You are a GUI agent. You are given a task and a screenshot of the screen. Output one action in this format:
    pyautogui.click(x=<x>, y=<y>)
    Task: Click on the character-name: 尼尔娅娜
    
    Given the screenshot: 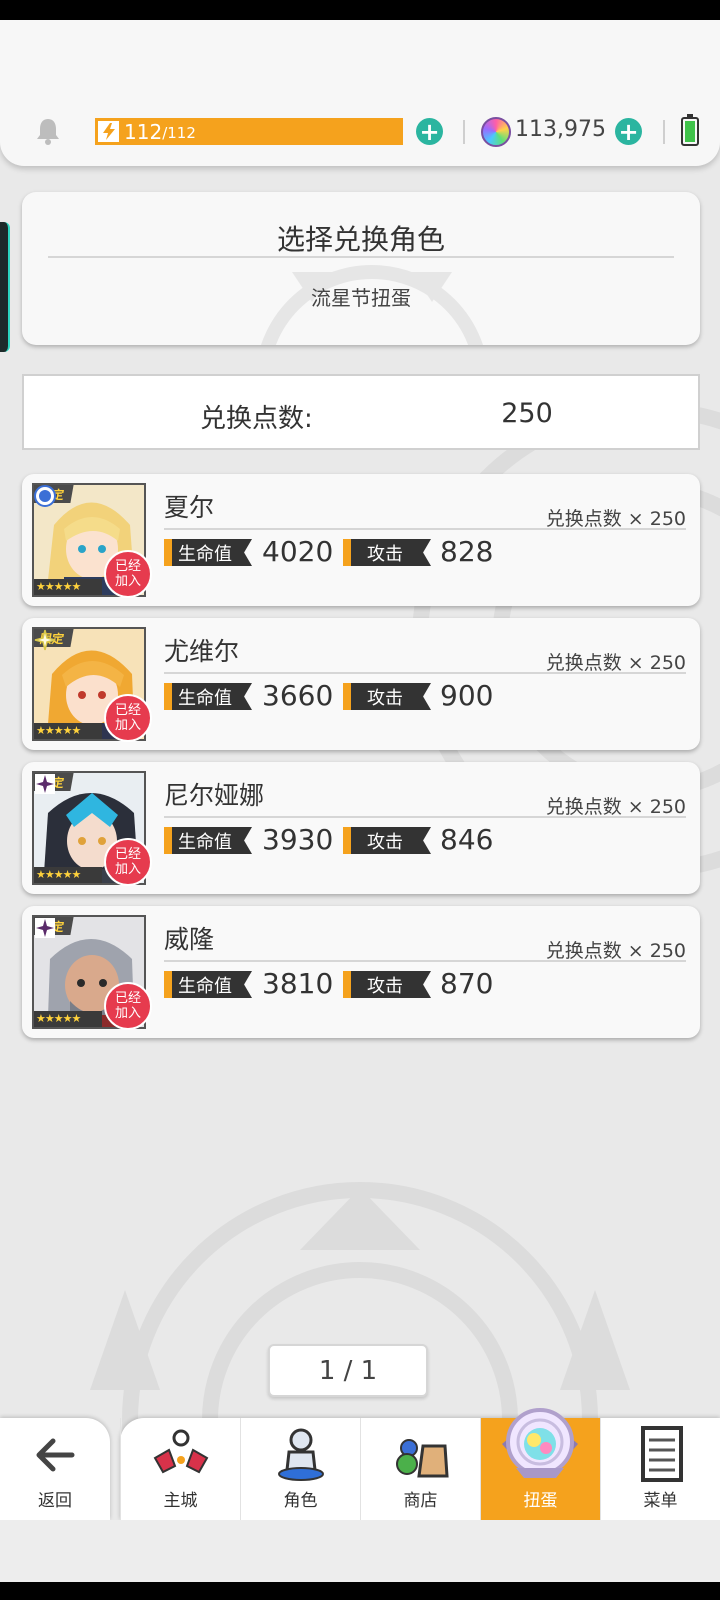 What is the action you would take?
    pyautogui.click(x=214, y=795)
    